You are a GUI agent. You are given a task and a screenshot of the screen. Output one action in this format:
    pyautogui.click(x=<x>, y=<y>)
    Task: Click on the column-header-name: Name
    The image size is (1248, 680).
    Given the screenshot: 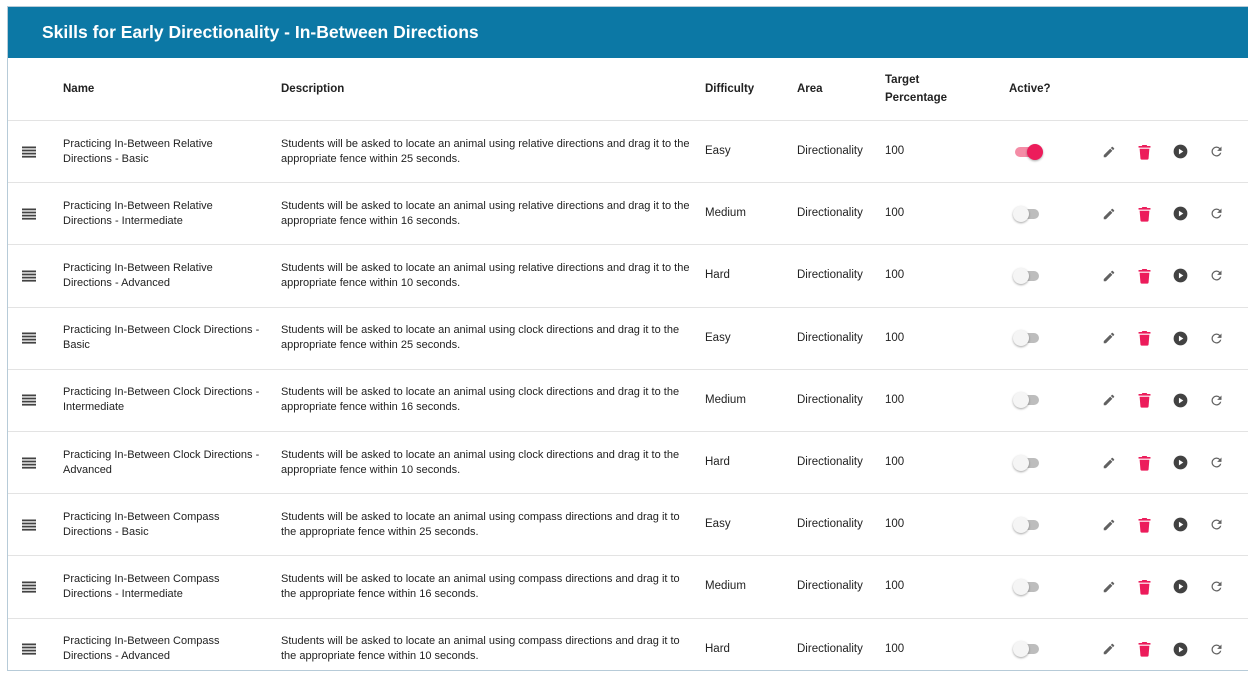 What is the action you would take?
    pyautogui.click(x=79, y=89)
    